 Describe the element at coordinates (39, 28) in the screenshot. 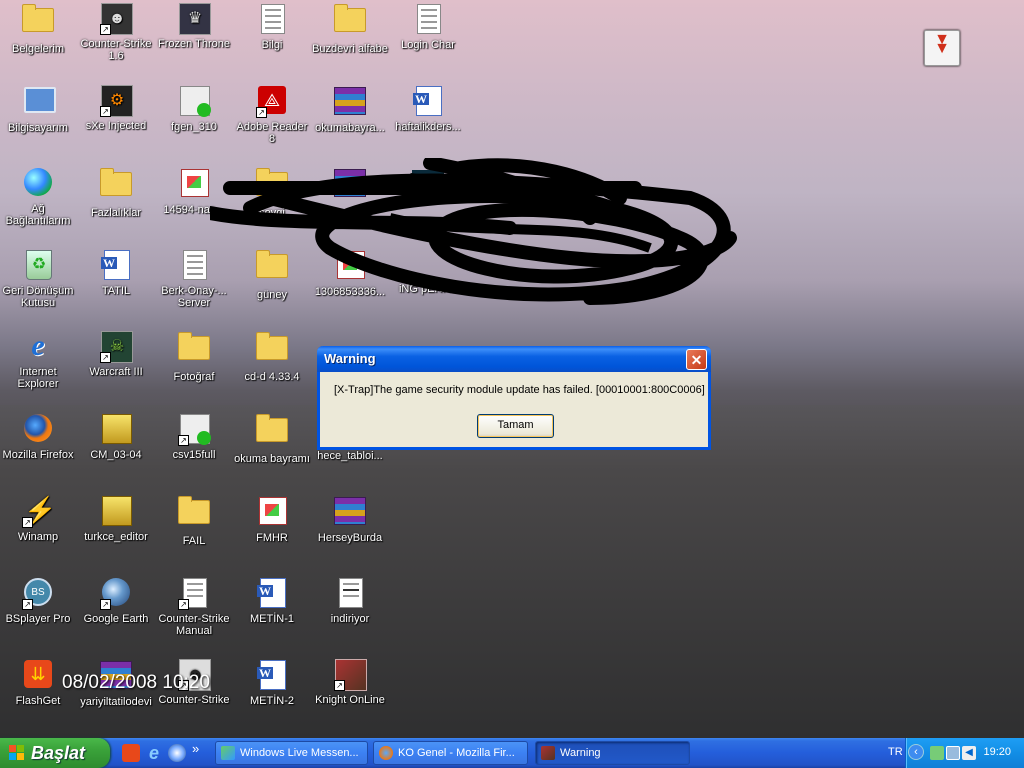

I see `desktop-icon-belgelerim: Belgelerim` at that location.